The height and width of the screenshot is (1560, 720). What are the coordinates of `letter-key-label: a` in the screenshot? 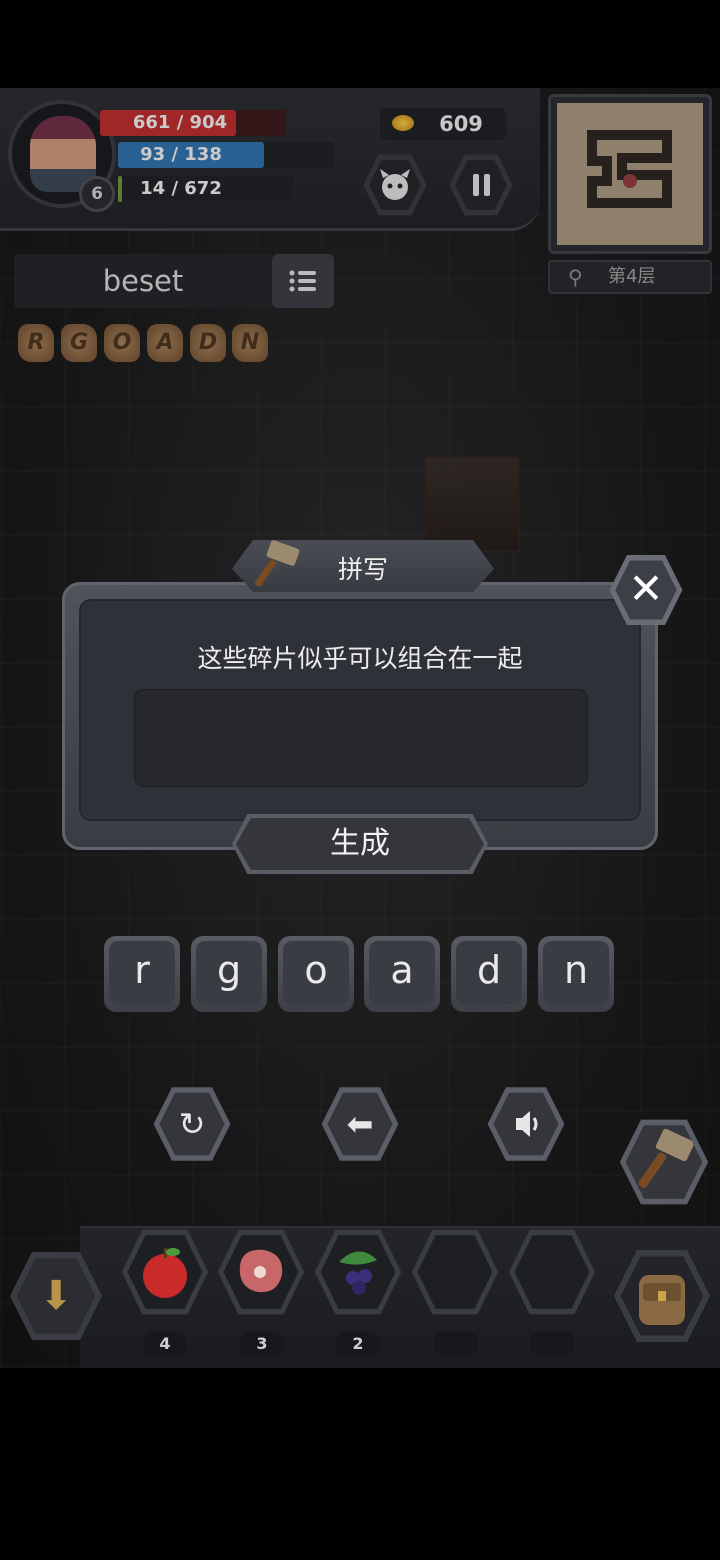 It's located at (402, 972).